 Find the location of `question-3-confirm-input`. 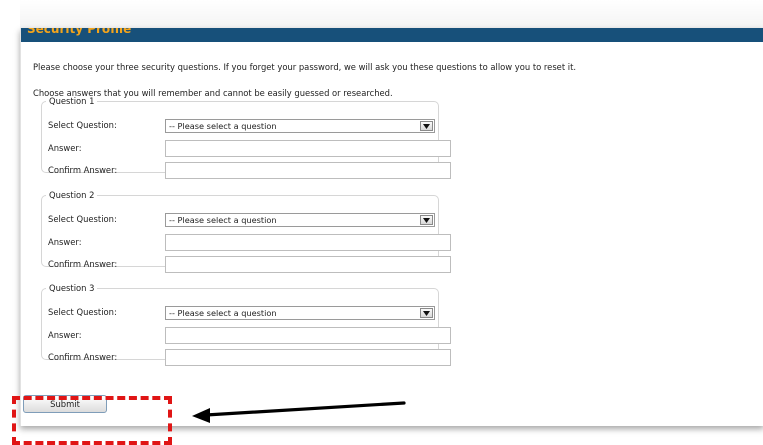

question-3-confirm-input is located at coordinates (308, 357).